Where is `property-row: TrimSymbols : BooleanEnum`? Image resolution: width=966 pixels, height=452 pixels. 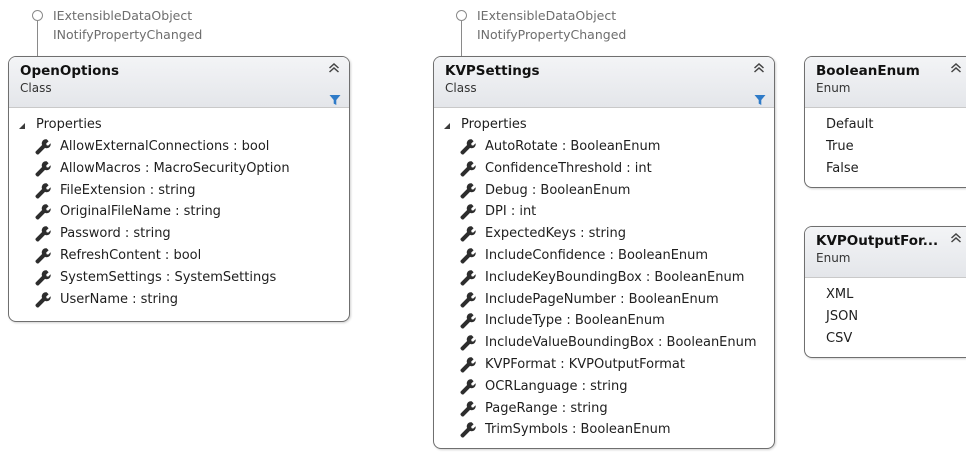 property-row: TrimSymbols : BooleanEnum is located at coordinates (604, 430).